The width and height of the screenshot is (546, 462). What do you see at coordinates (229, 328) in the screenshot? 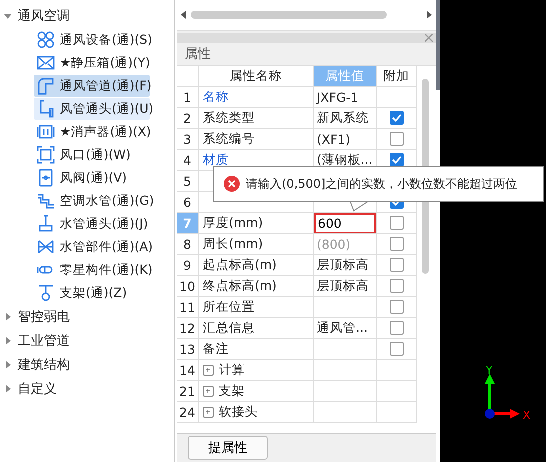
I see `property-name: 汇总信息` at bounding box center [229, 328].